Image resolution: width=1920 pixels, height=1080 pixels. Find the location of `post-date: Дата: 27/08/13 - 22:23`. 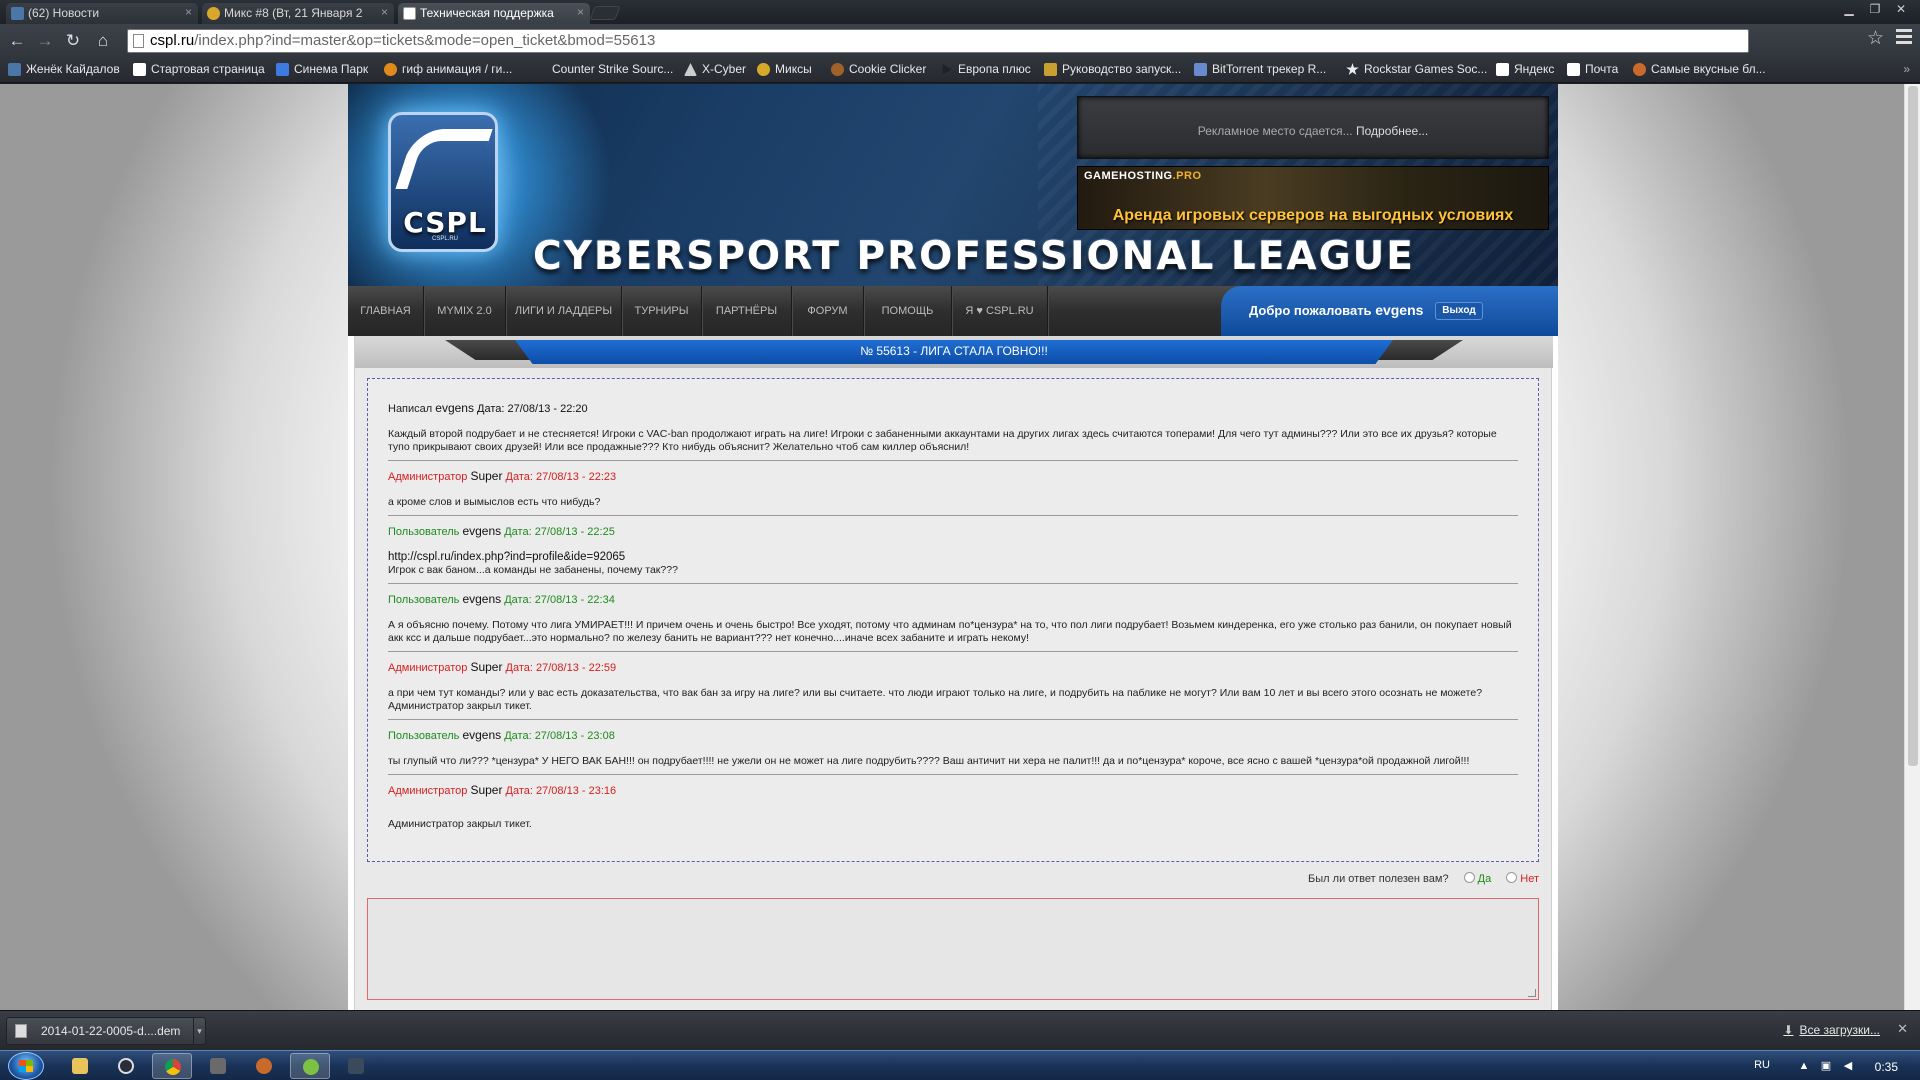

post-date: Дата: 27/08/13 - 22:23 is located at coordinates (561, 477).